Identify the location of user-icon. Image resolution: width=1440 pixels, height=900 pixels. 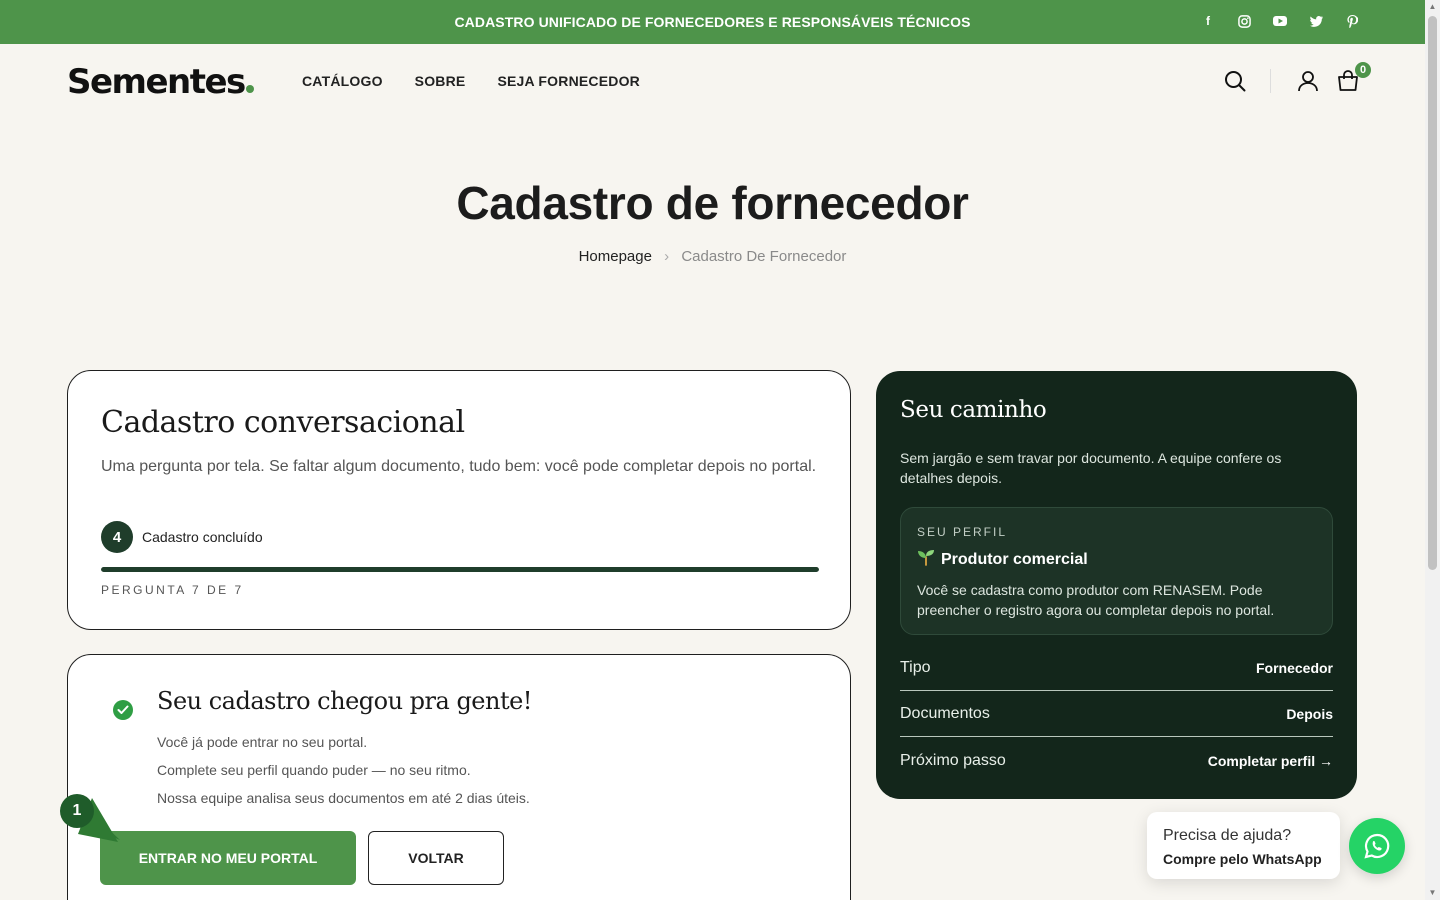
(1308, 81).